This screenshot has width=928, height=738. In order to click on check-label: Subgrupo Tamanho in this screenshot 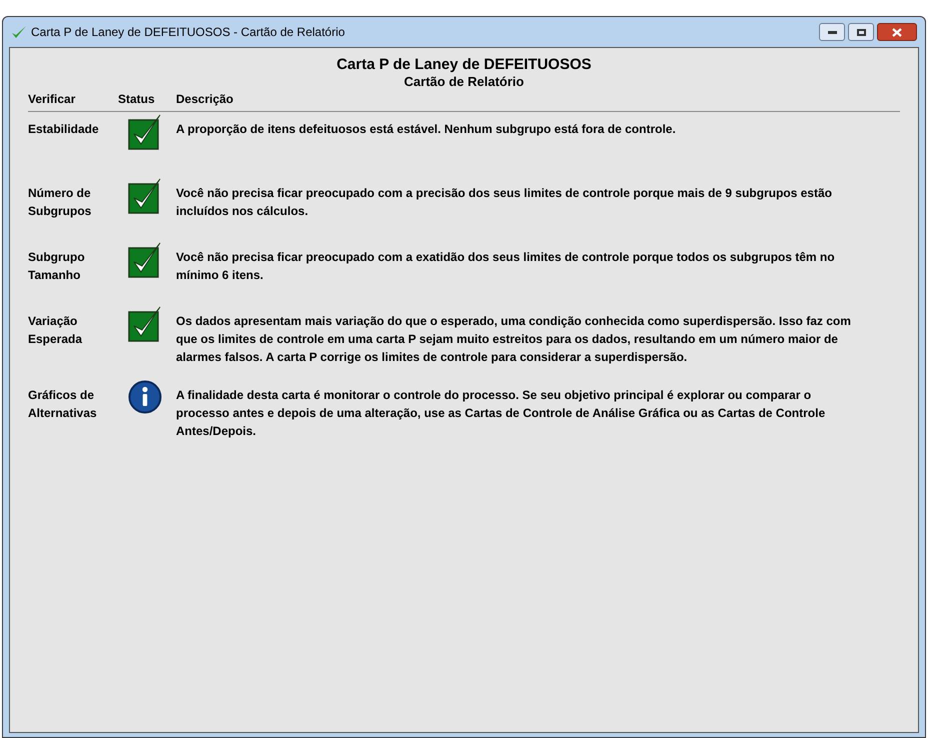, I will do `click(57, 266)`.